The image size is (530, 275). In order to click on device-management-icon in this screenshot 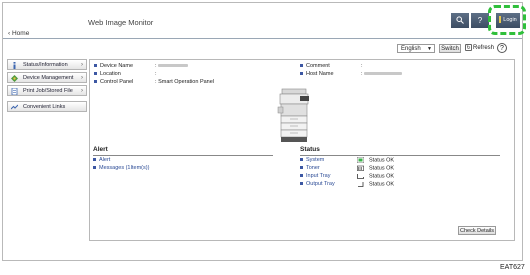, I will do `click(14, 78)`.